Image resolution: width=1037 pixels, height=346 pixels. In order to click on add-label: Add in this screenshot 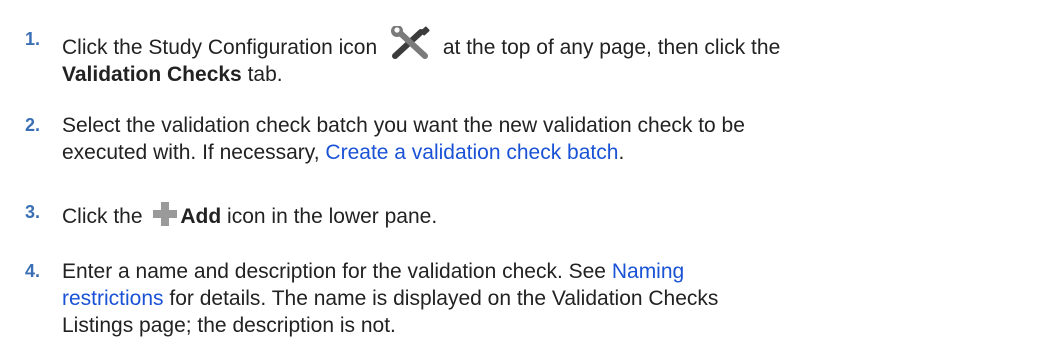, I will do `click(201, 216)`.